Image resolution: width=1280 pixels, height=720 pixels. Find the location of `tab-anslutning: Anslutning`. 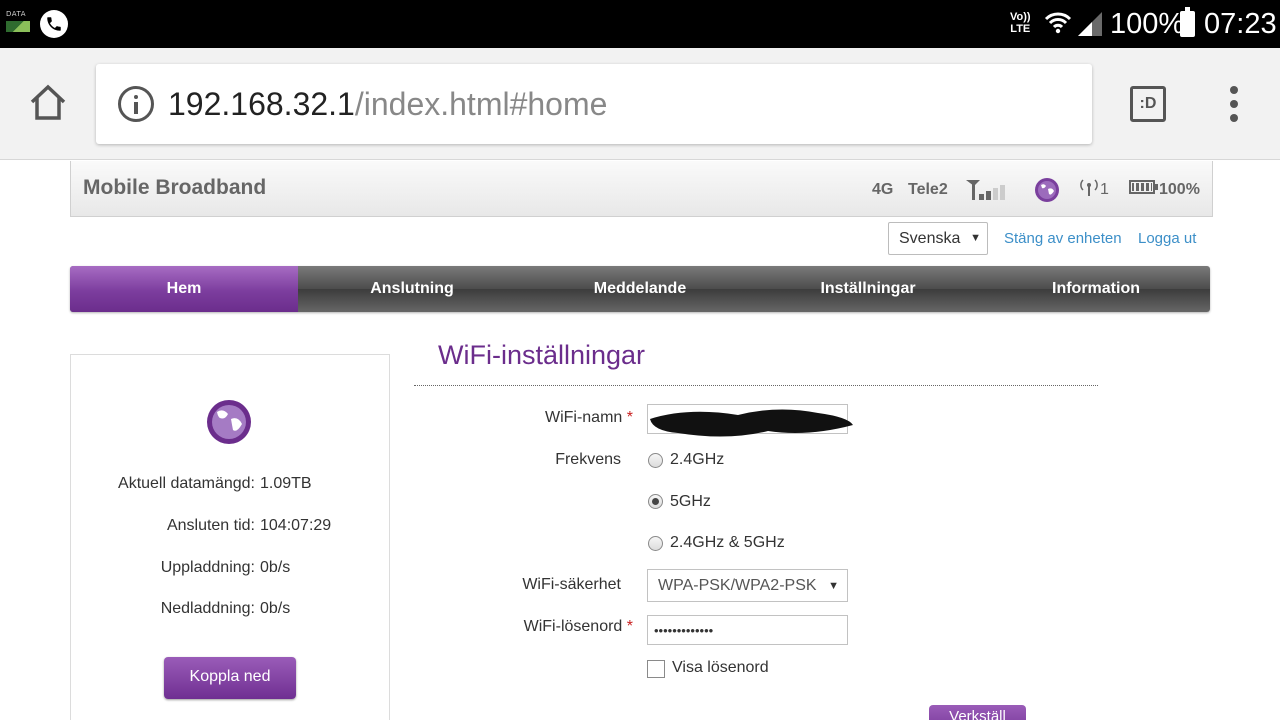

tab-anslutning: Anslutning is located at coordinates (412, 289).